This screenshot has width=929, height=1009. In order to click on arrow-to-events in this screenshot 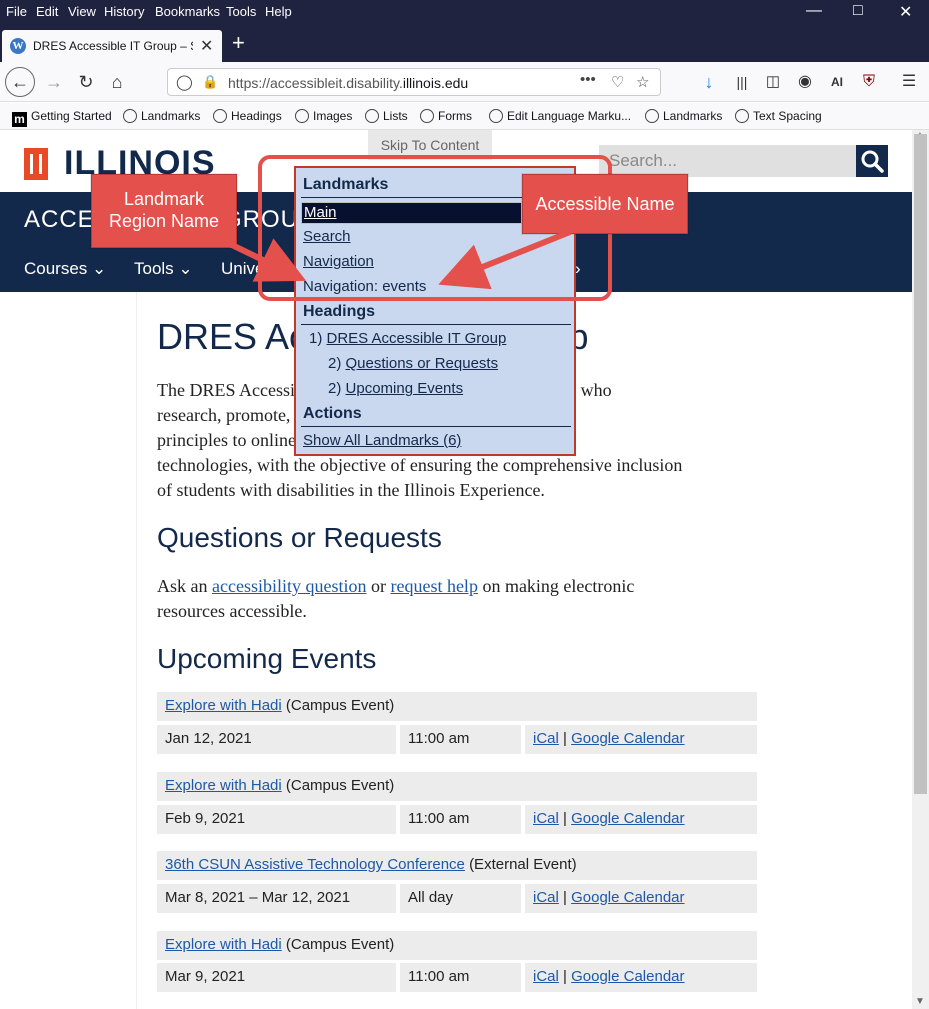, I will do `click(505, 259)`.